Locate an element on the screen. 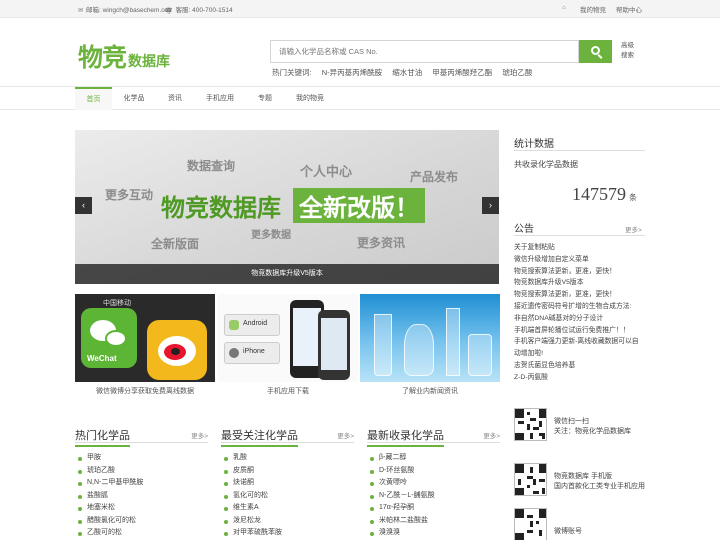  list-item: 地塞米松 is located at coordinates (141, 508).